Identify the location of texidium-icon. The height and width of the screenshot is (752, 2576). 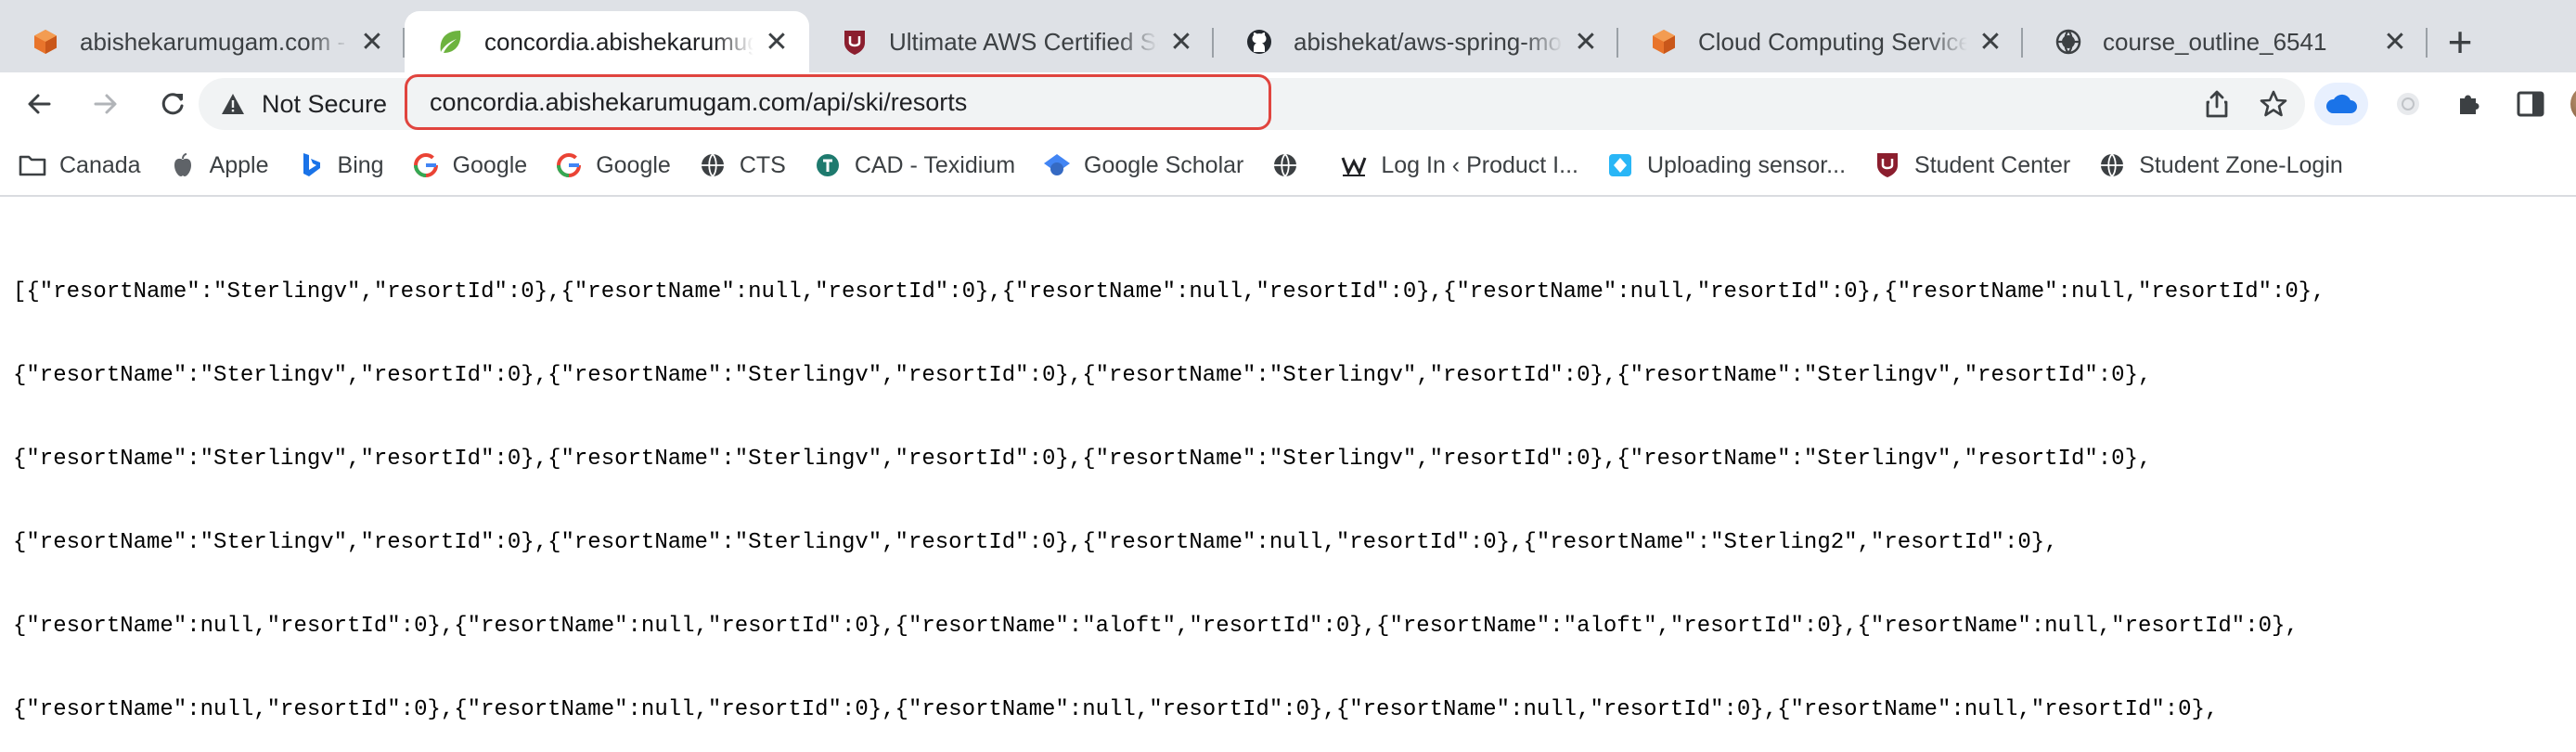
(828, 165).